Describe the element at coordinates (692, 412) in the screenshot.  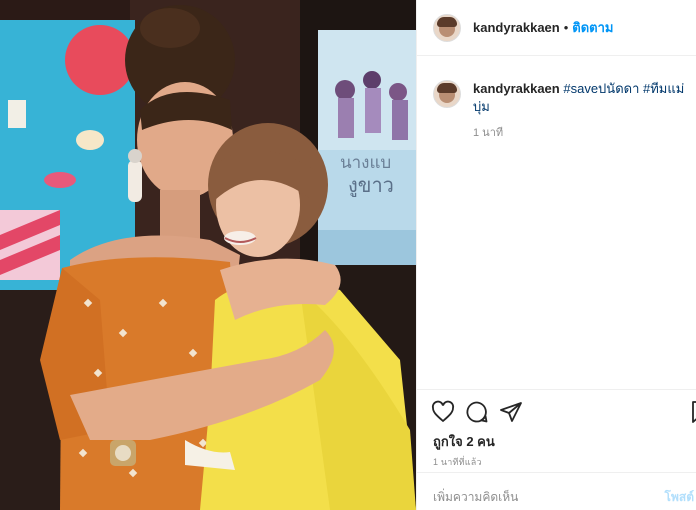
I see `bookmark-icon` at that location.